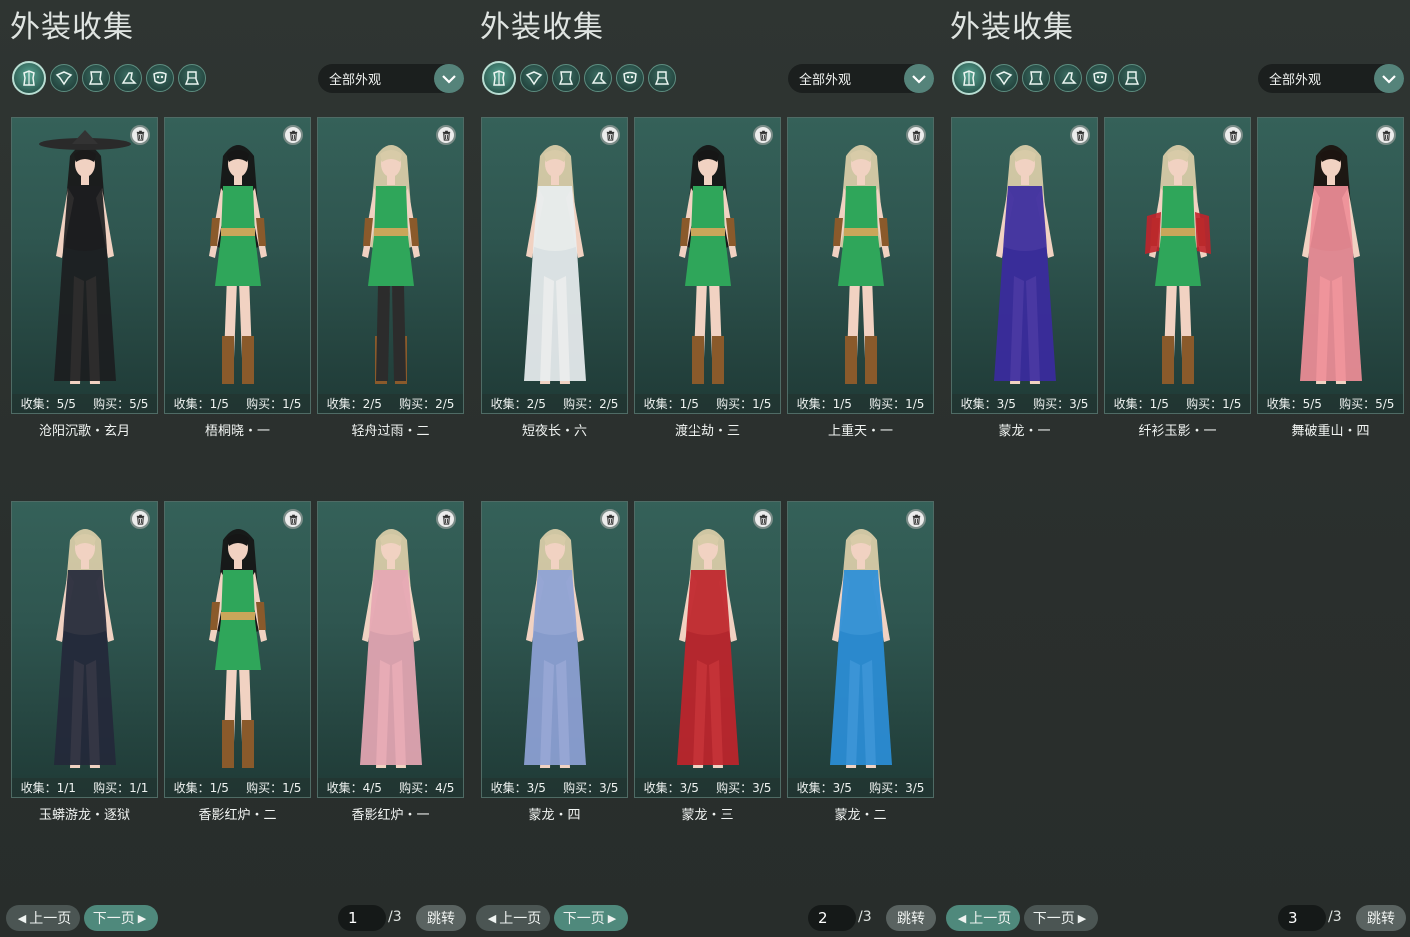 The width and height of the screenshot is (1410, 937). I want to click on outfit-icon, so click(64, 78).